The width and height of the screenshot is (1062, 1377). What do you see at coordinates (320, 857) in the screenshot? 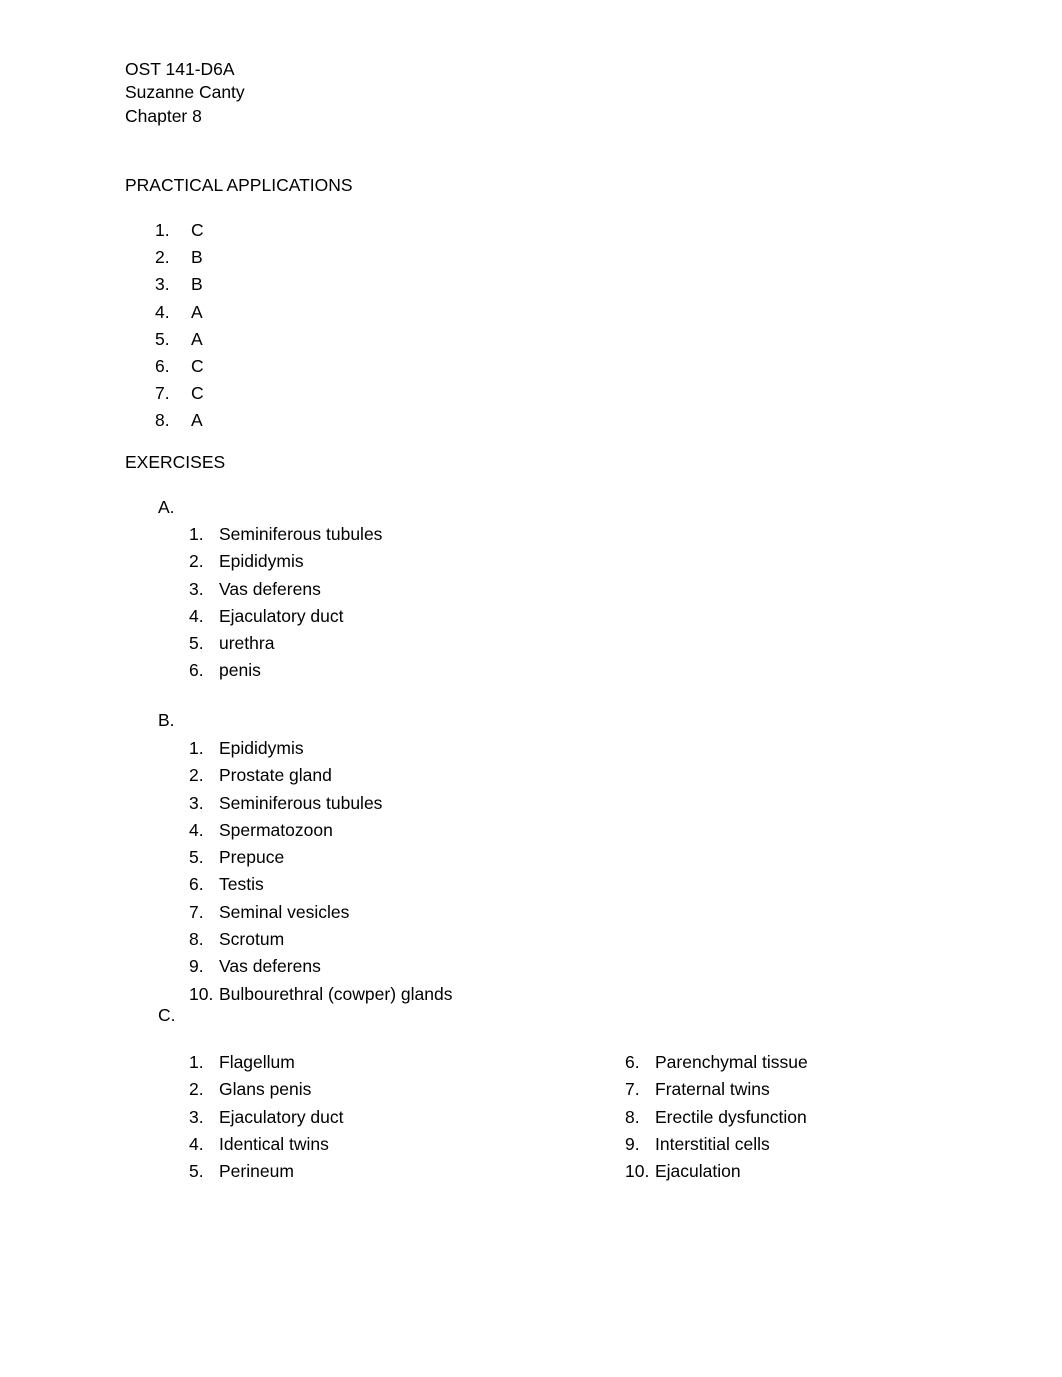
I see `list-item: 5. Prepuce` at bounding box center [320, 857].